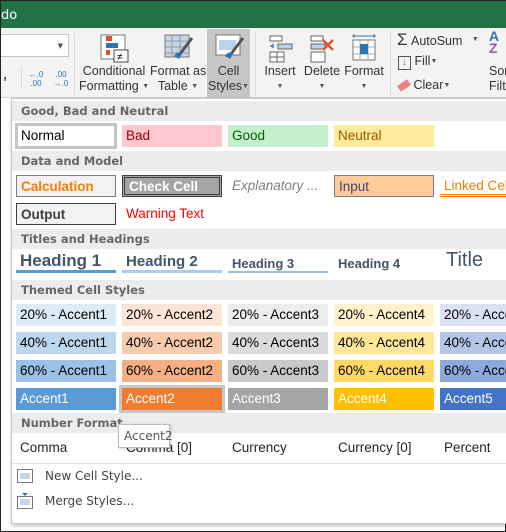  Describe the element at coordinates (278, 343) in the screenshot. I see `style-40-accent3: 40% - Accent3` at that location.